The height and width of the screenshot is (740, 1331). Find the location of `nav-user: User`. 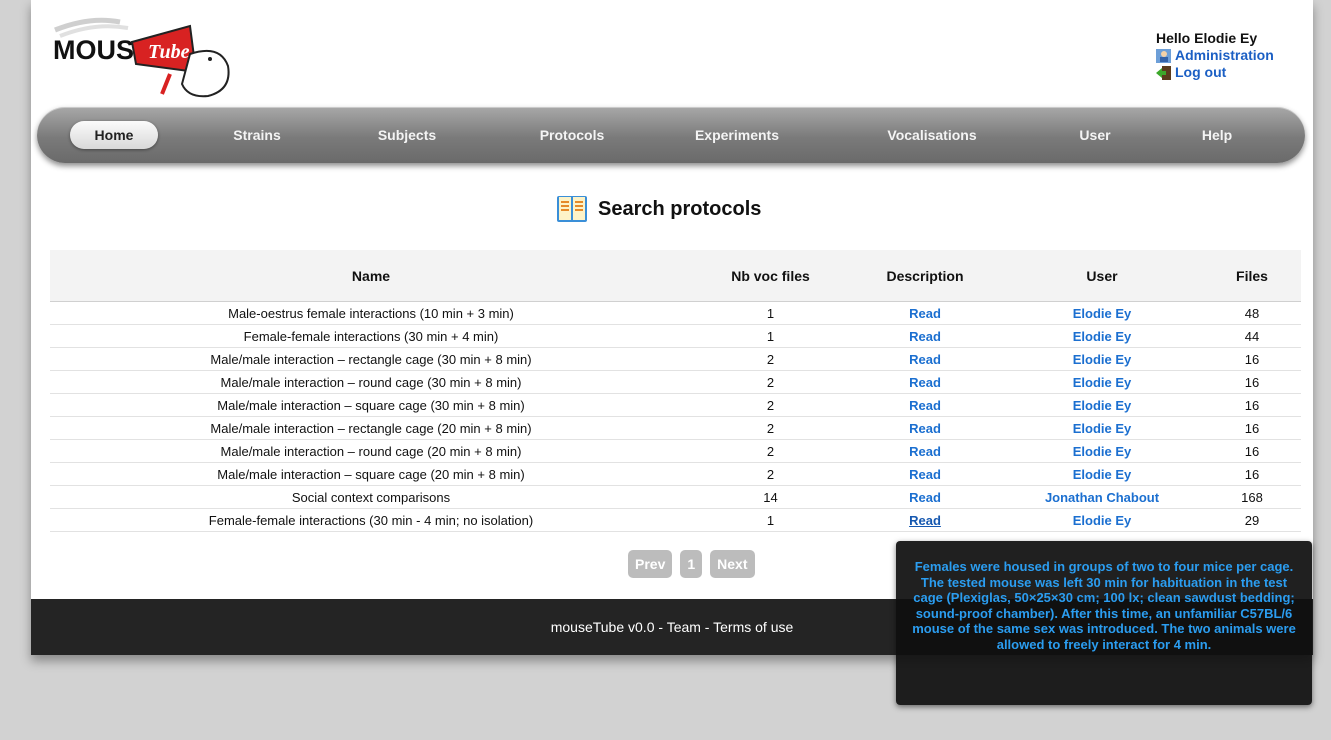

nav-user: User is located at coordinates (1095, 135).